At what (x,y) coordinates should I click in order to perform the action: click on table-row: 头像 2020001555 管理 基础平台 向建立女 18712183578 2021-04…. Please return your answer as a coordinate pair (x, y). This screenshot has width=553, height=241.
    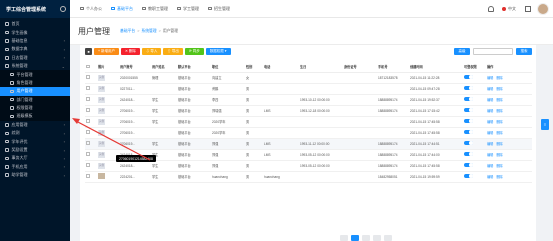
    Looking at the image, I should click on (308, 78).